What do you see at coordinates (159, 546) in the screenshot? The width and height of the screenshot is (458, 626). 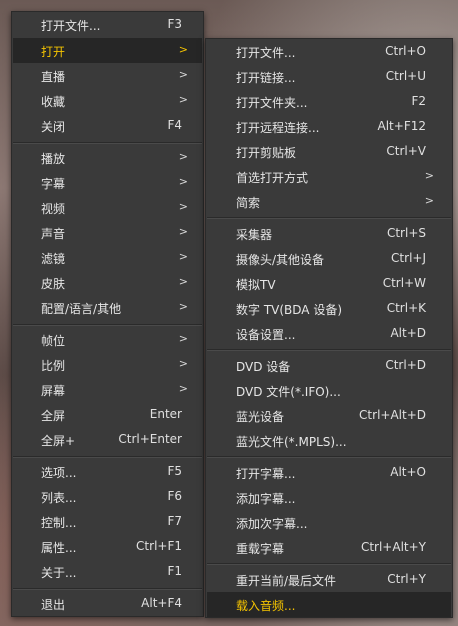 I see `menu-item-shortcut: Ctrl+F1` at bounding box center [159, 546].